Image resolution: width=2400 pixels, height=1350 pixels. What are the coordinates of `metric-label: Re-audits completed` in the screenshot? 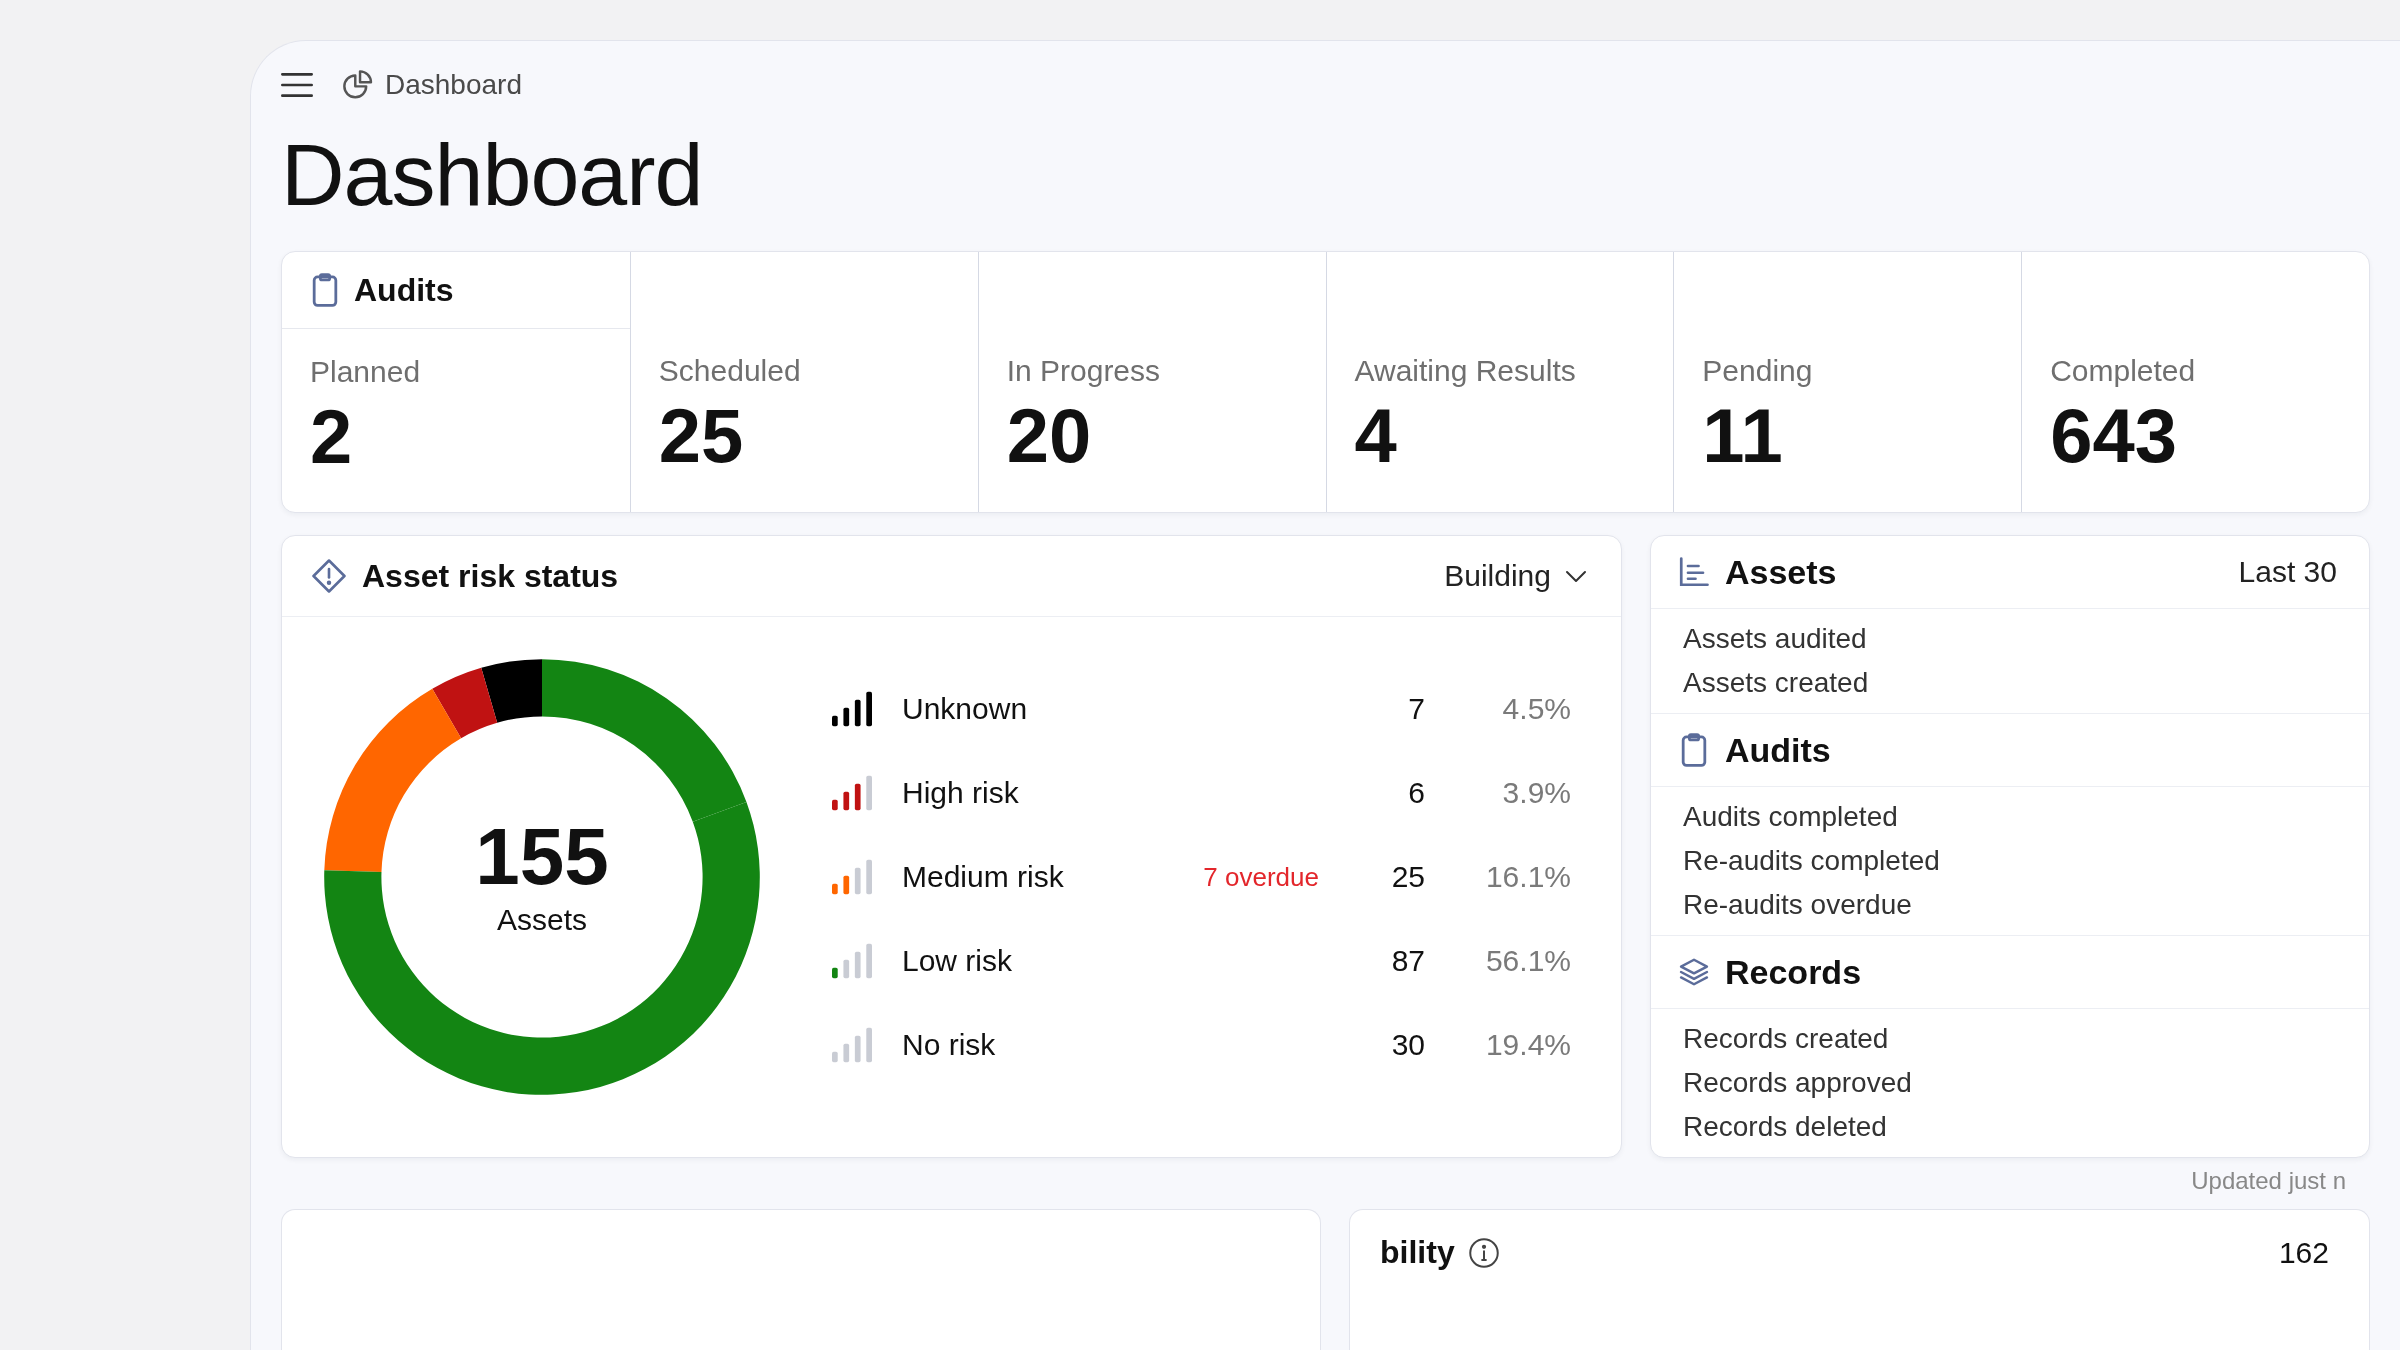 It's located at (1811, 861).